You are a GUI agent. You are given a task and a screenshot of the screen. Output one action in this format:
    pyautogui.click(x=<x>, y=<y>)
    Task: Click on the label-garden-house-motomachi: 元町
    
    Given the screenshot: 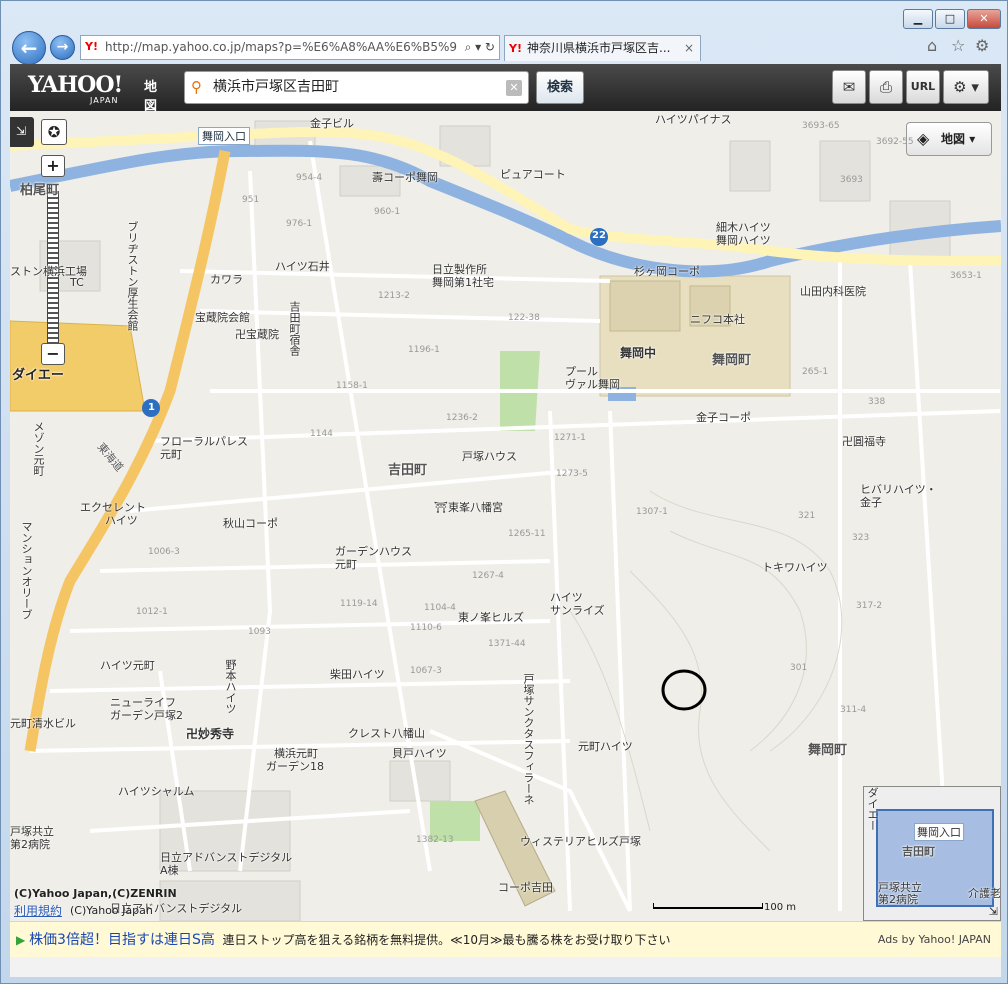 What is the action you would take?
    pyautogui.click(x=346, y=564)
    